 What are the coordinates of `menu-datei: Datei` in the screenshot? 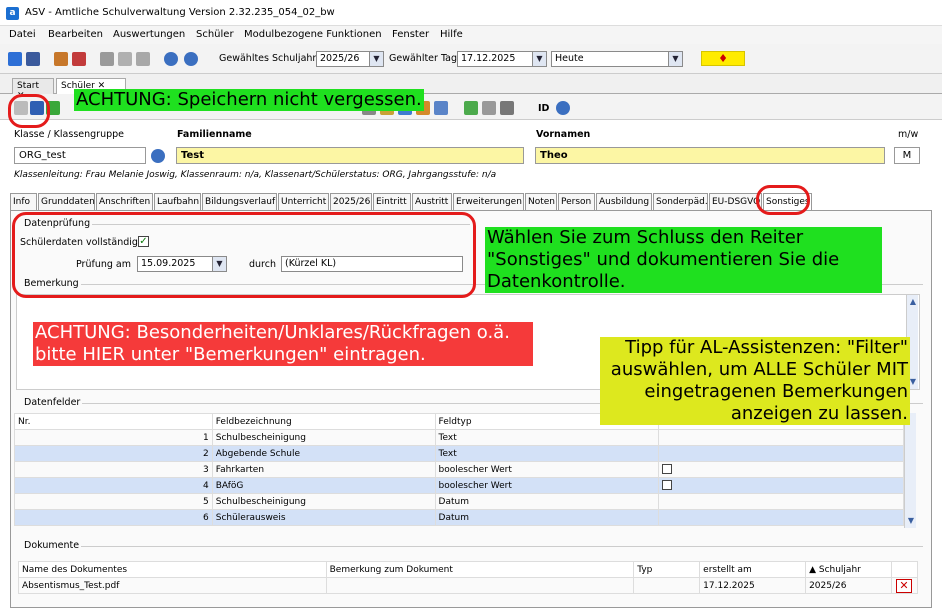 It's located at (22, 34).